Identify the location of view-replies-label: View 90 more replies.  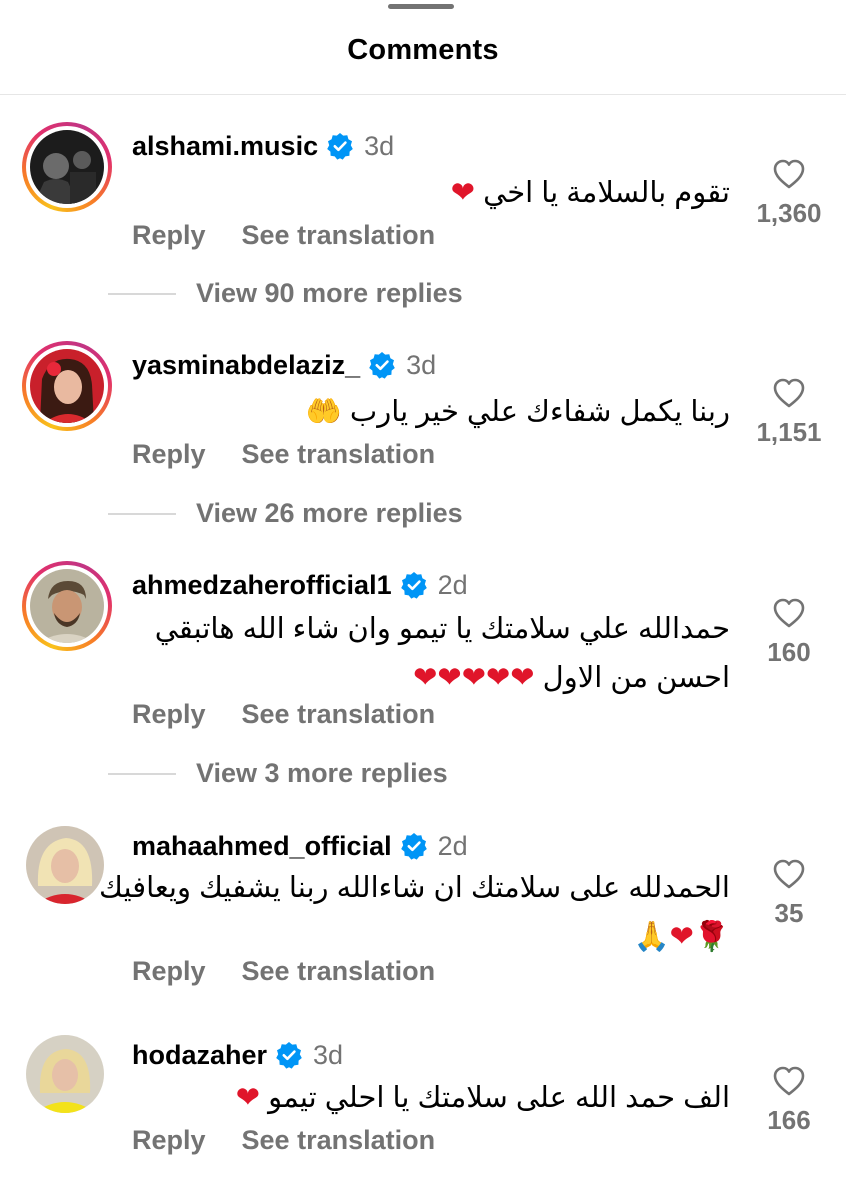
(329, 293).